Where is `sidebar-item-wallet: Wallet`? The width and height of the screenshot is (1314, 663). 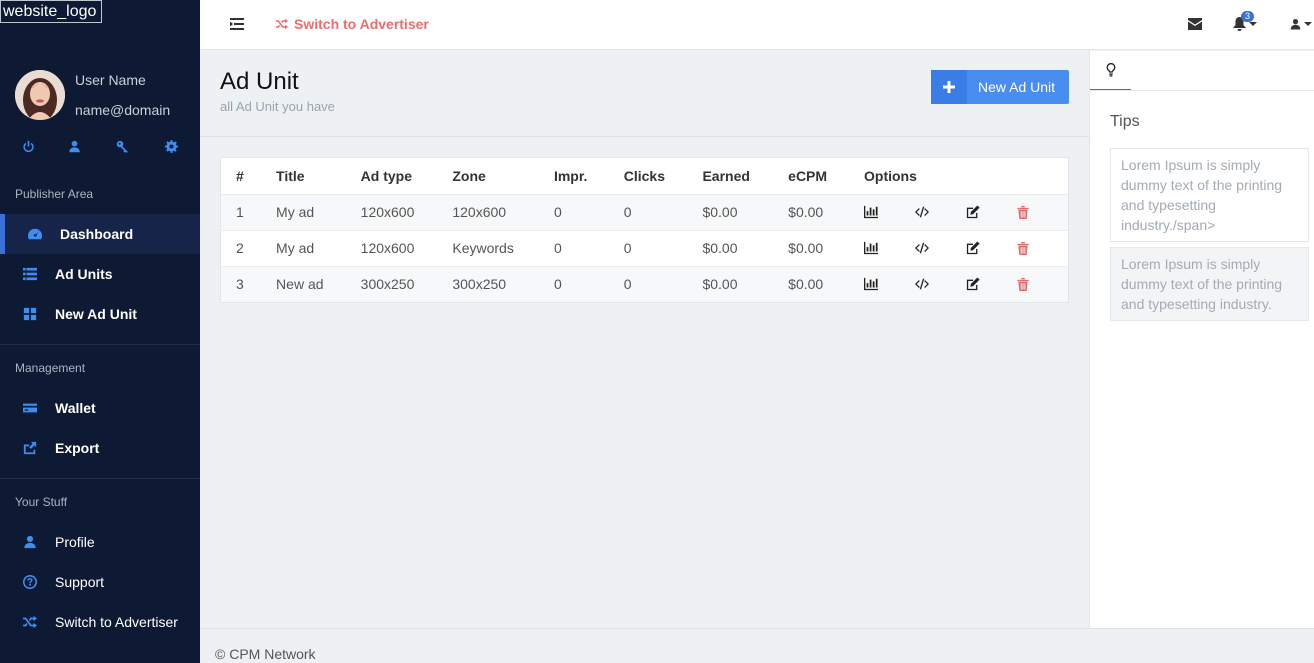 sidebar-item-wallet: Wallet is located at coordinates (100, 408).